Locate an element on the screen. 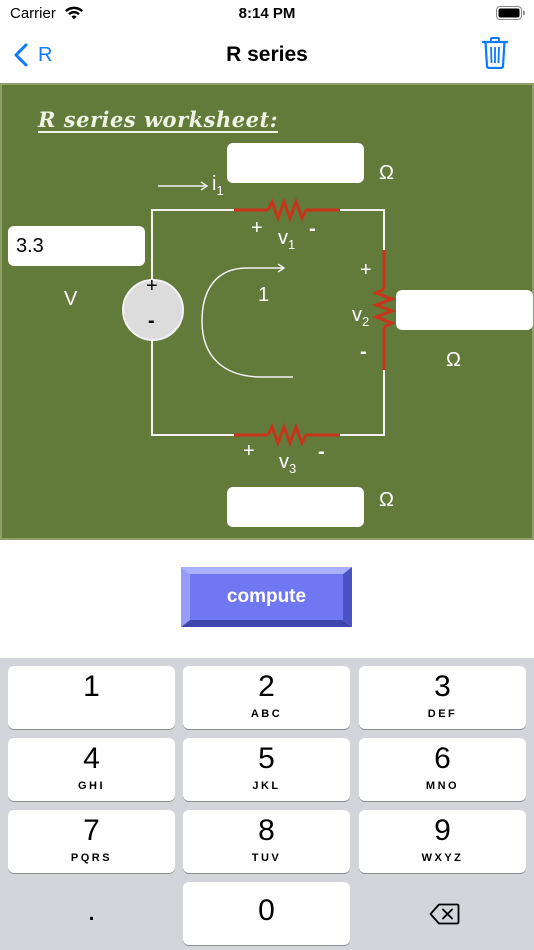  voltage-field is located at coordinates (76, 246).